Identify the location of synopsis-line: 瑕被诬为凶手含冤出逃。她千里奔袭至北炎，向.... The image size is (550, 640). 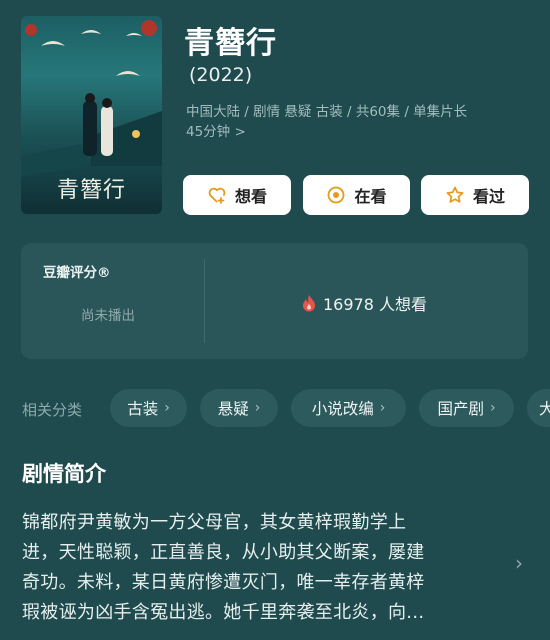
(223, 612).